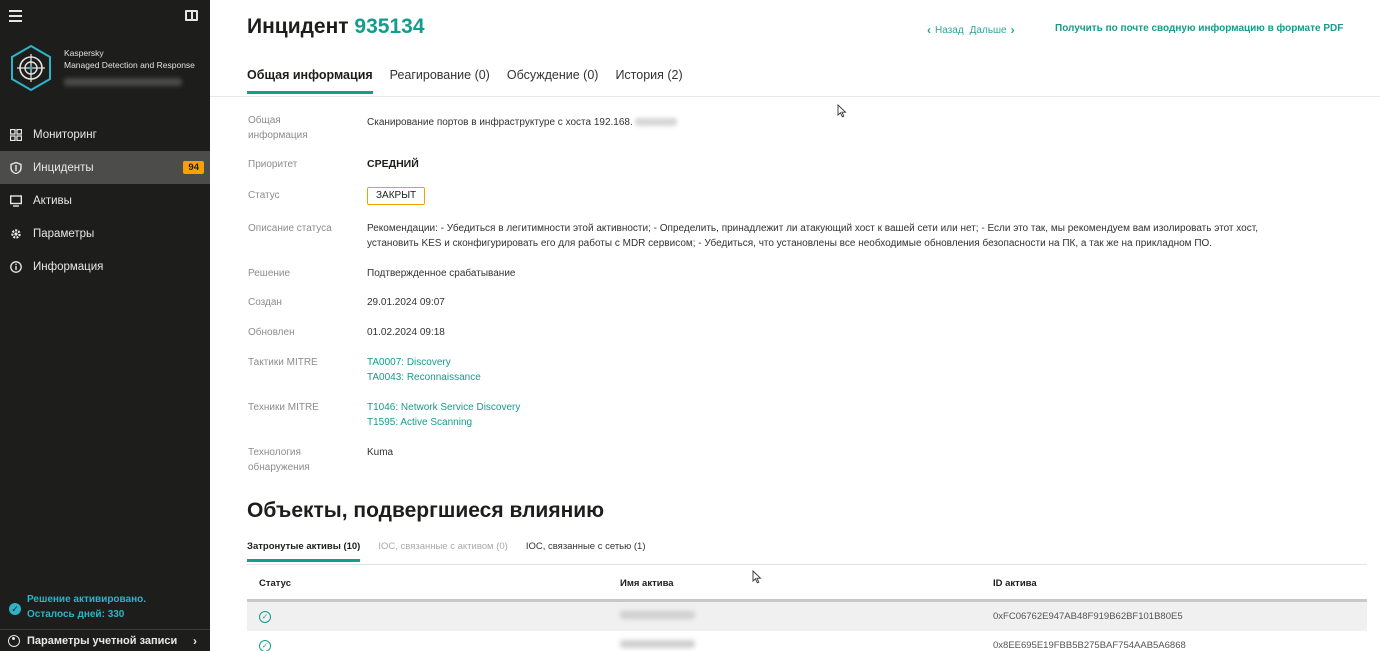  Describe the element at coordinates (310, 81) in the screenshot. I see `tab-general-info: Общая информация` at that location.